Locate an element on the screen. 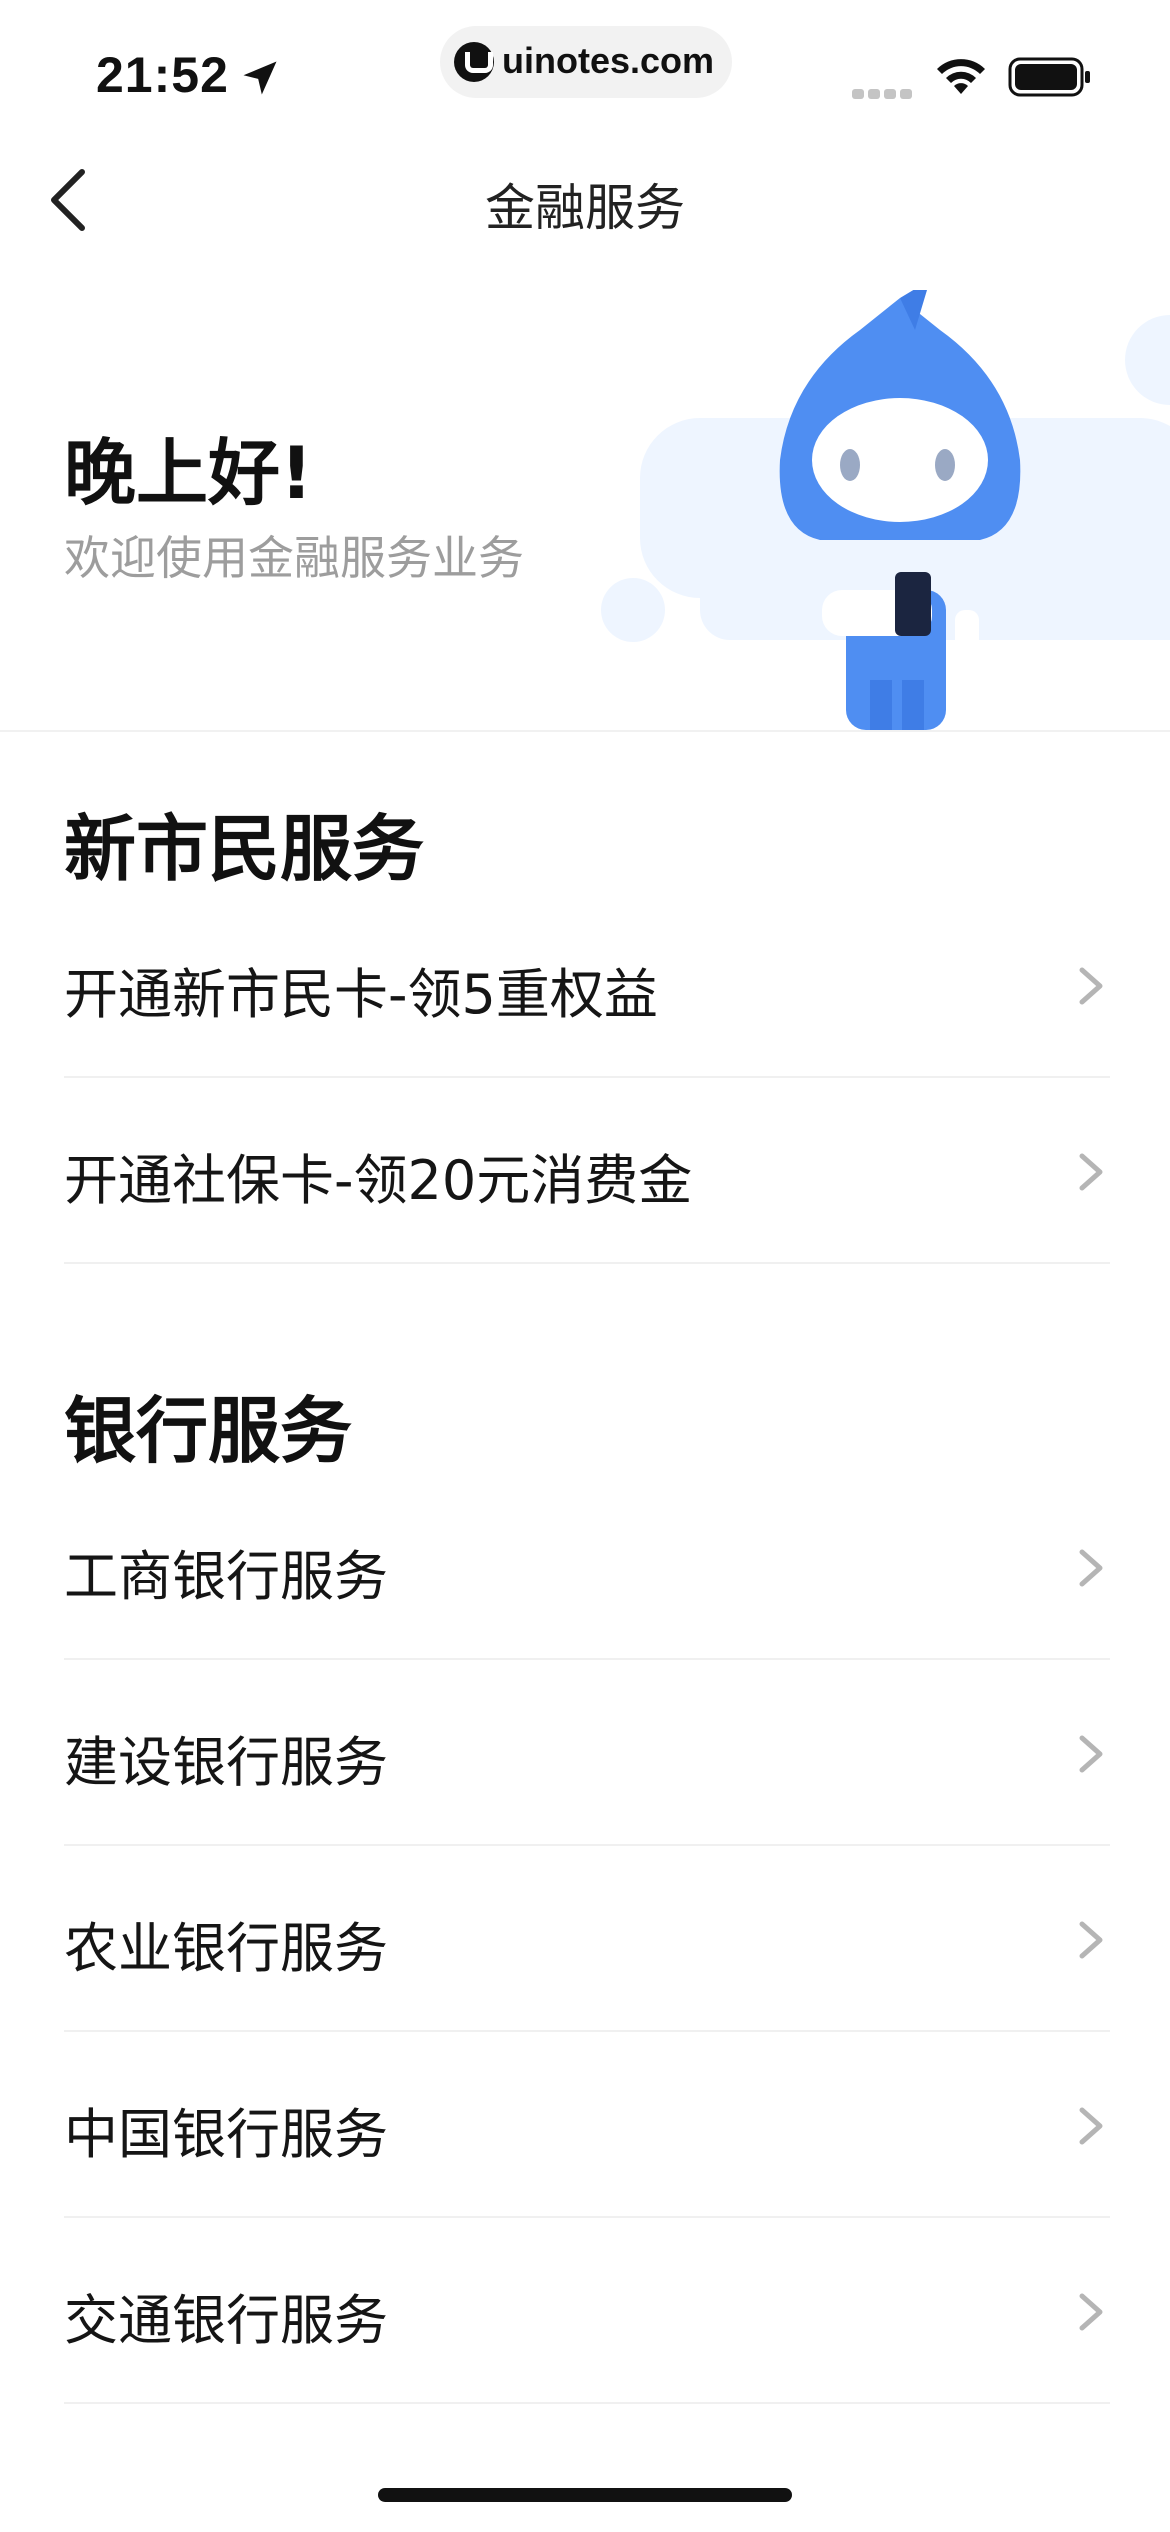  list-item-label: 开通新市民卡-领5重权益 is located at coordinates (361, 994).